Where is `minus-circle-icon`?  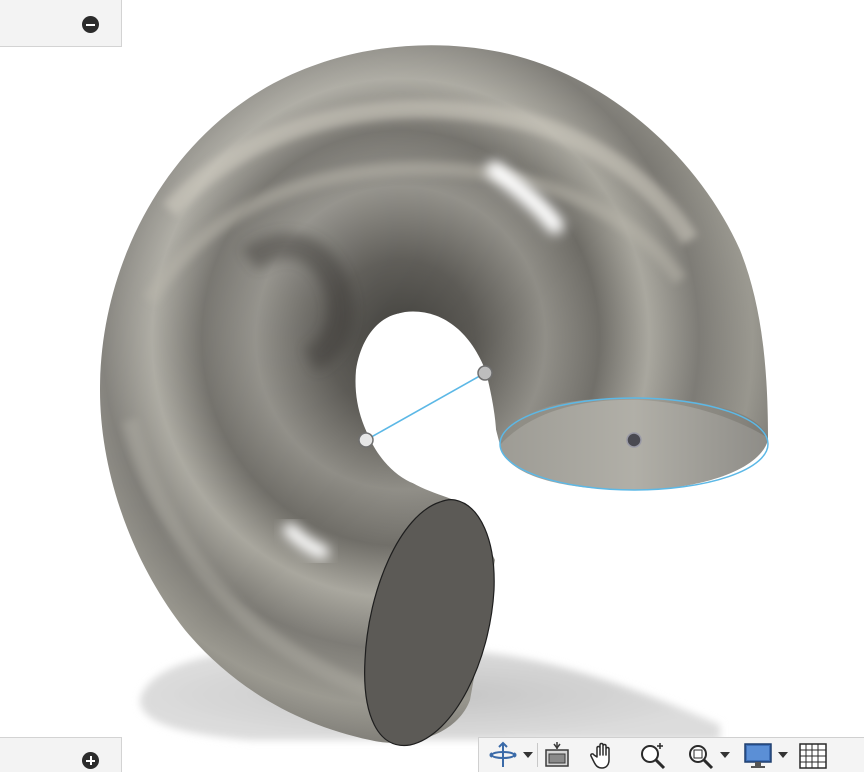
minus-circle-icon is located at coordinates (90, 24).